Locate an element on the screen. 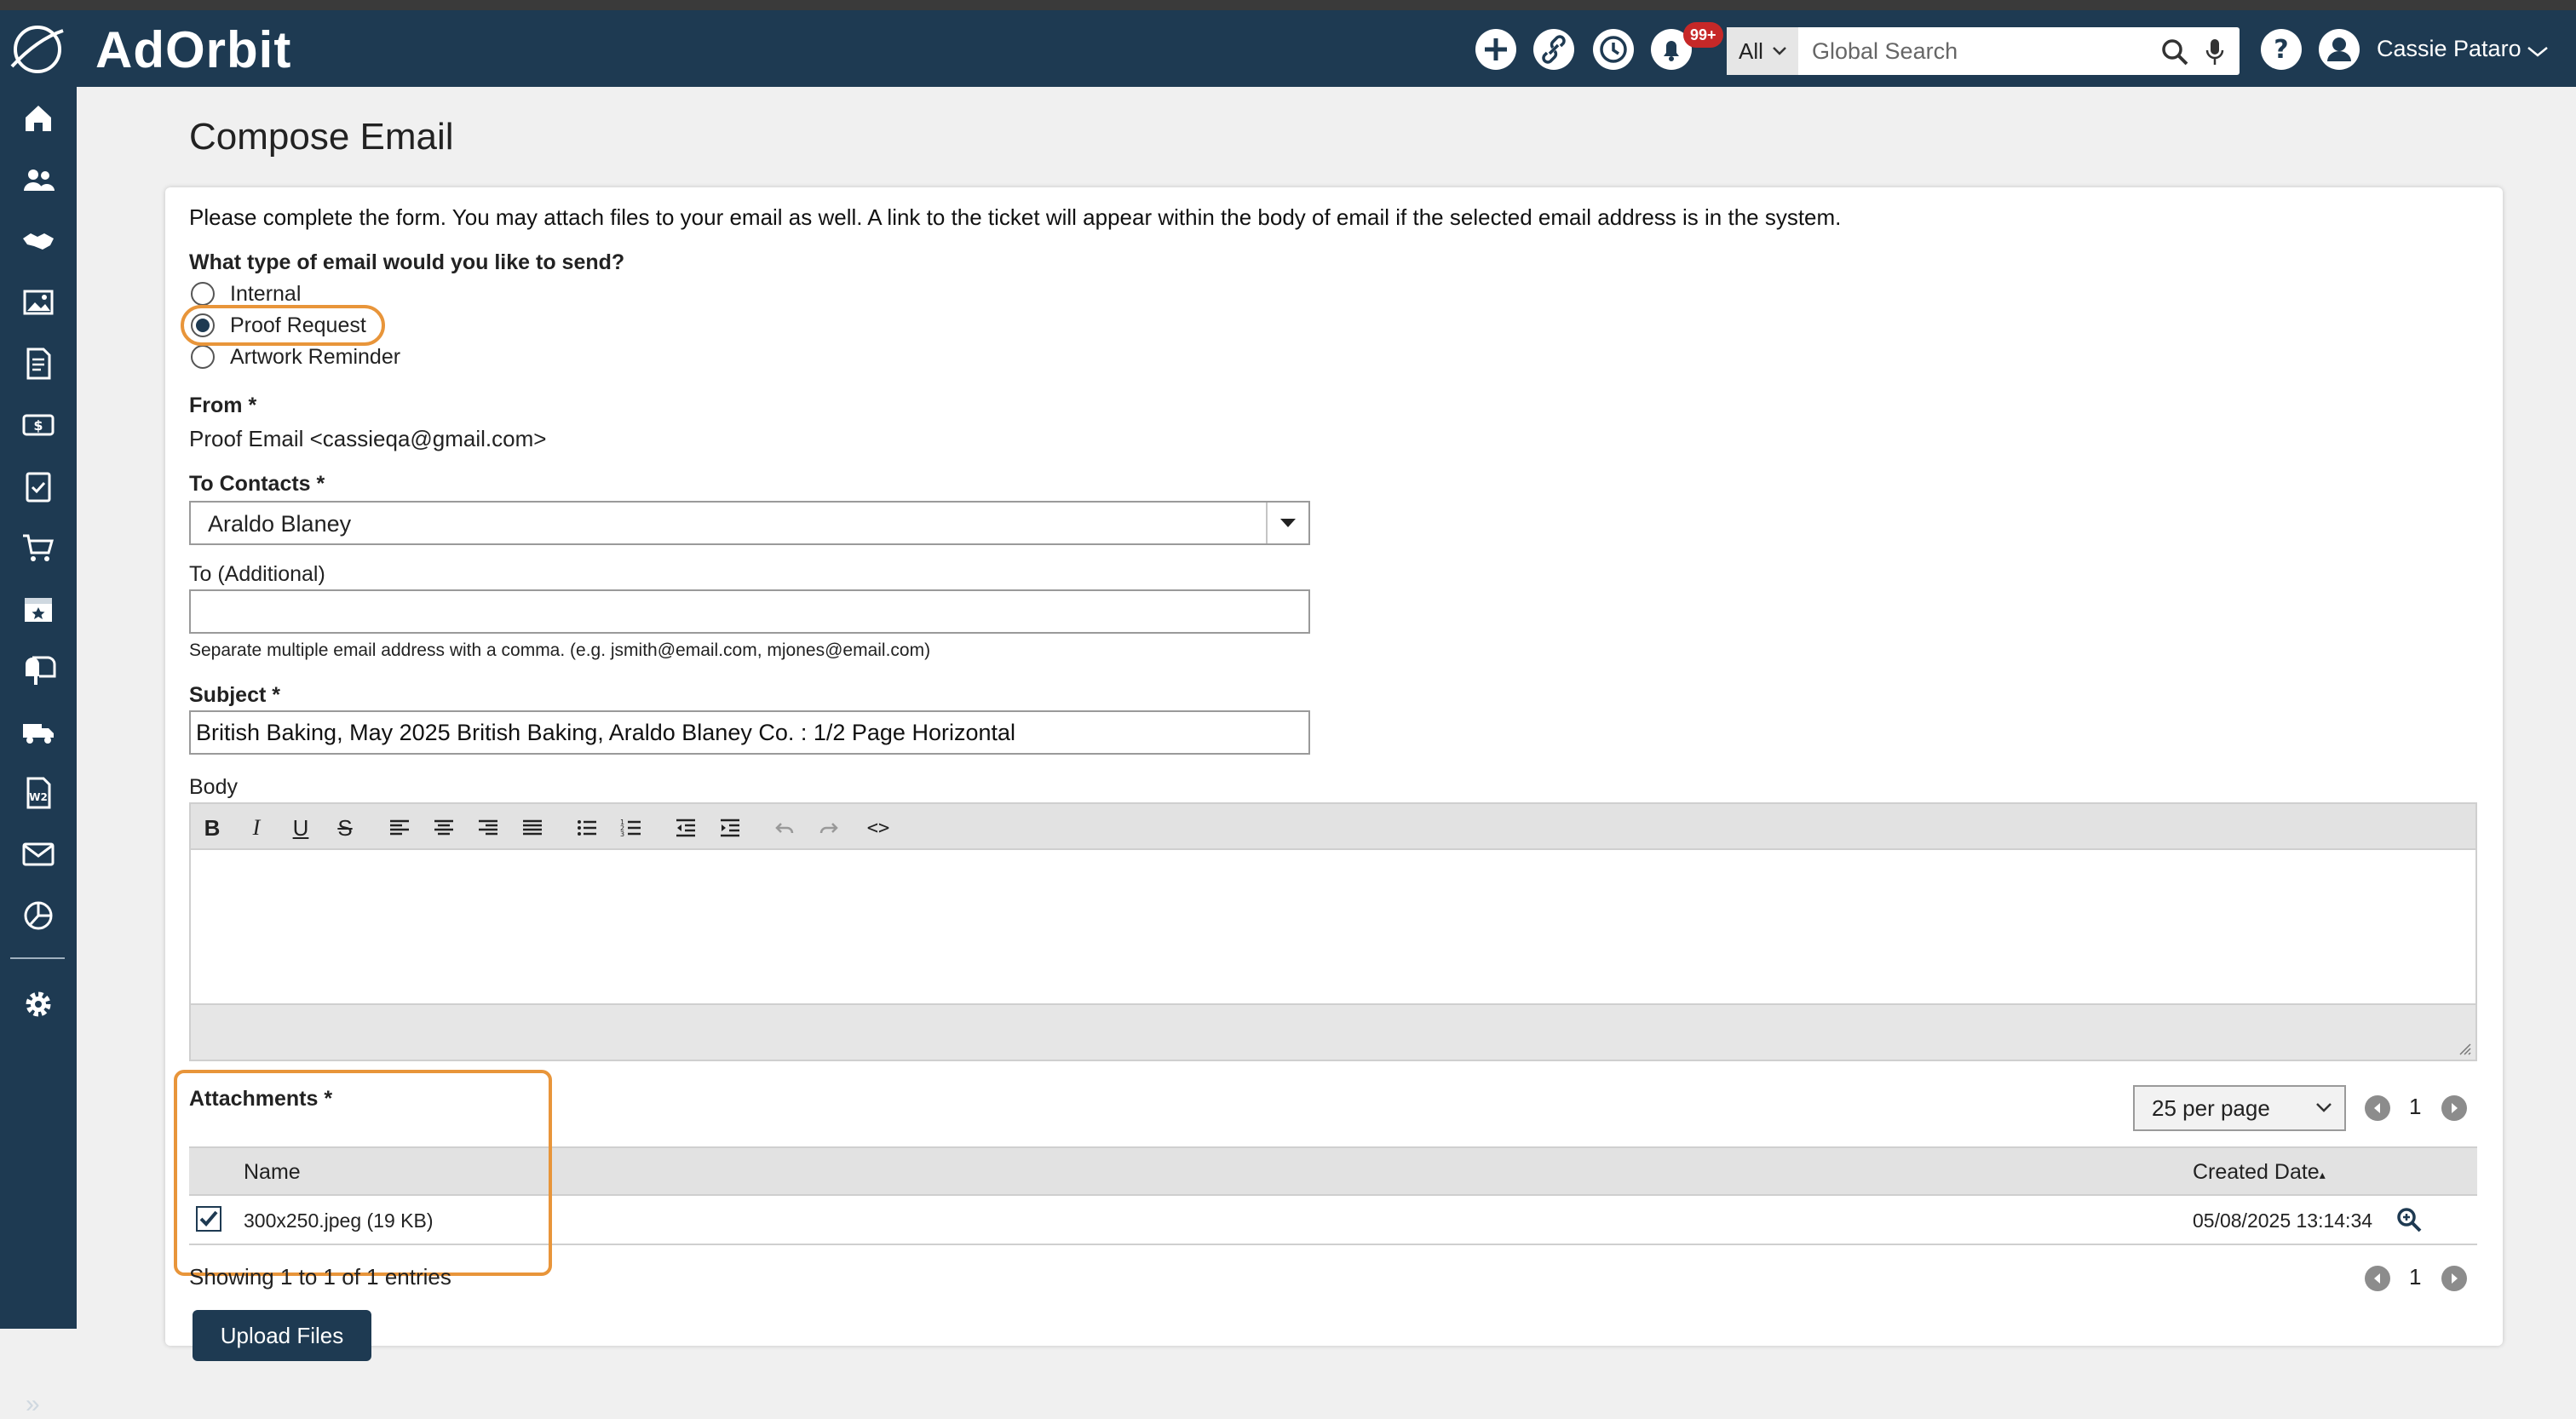 This screenshot has width=2576, height=1419. radio-option-internal: Internal is located at coordinates (246, 294).